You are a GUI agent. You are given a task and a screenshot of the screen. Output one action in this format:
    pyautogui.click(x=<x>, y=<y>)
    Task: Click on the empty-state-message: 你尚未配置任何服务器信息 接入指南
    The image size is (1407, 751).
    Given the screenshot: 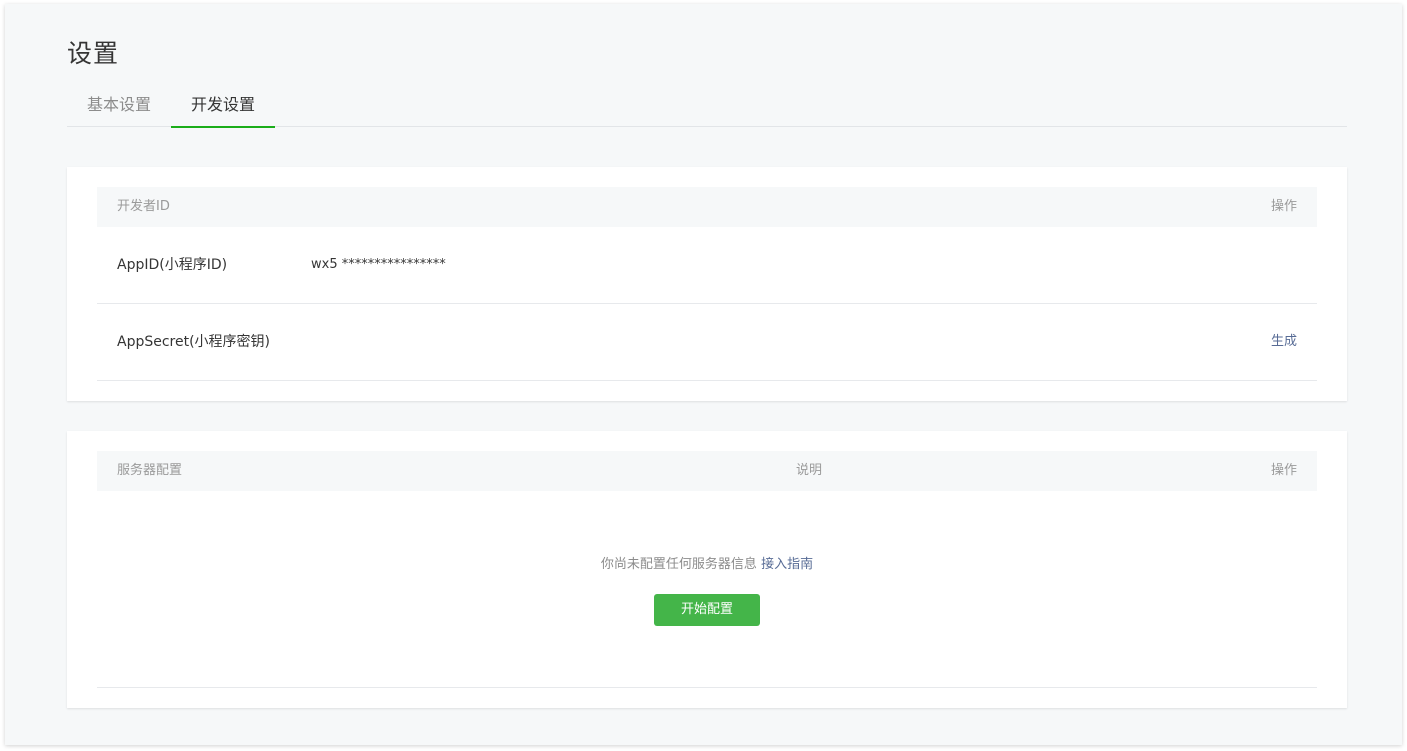 What is the action you would take?
    pyautogui.click(x=707, y=562)
    